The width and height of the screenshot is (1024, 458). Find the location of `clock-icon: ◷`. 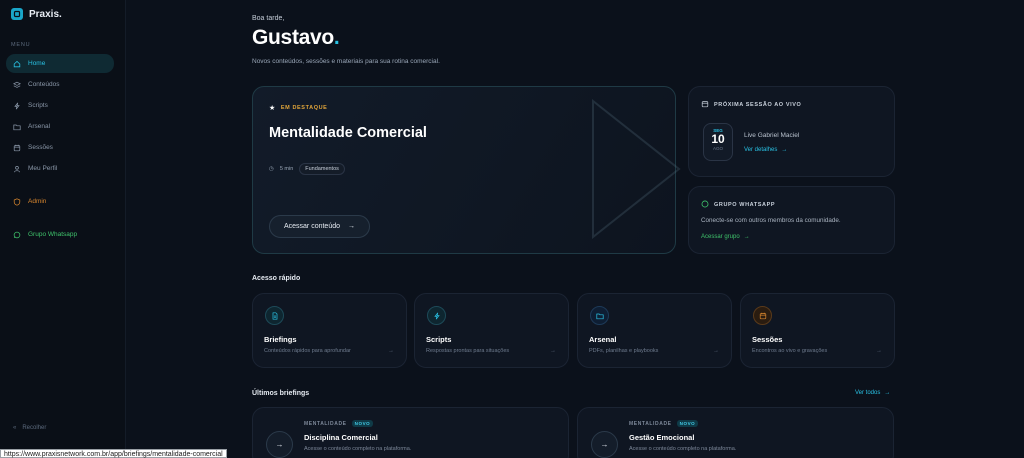

clock-icon: ◷ is located at coordinates (271, 169).